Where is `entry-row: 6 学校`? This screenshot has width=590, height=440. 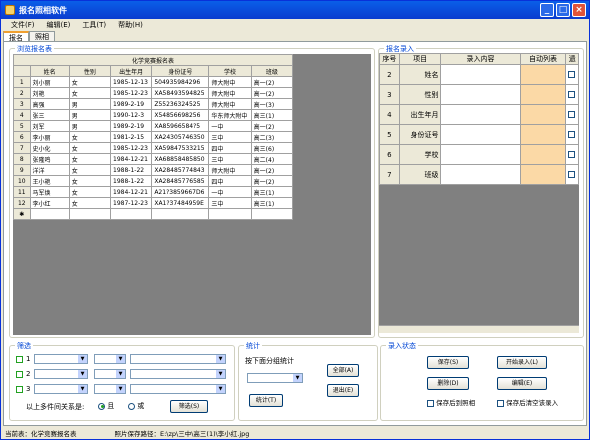 entry-row: 6 学校 is located at coordinates (479, 154).